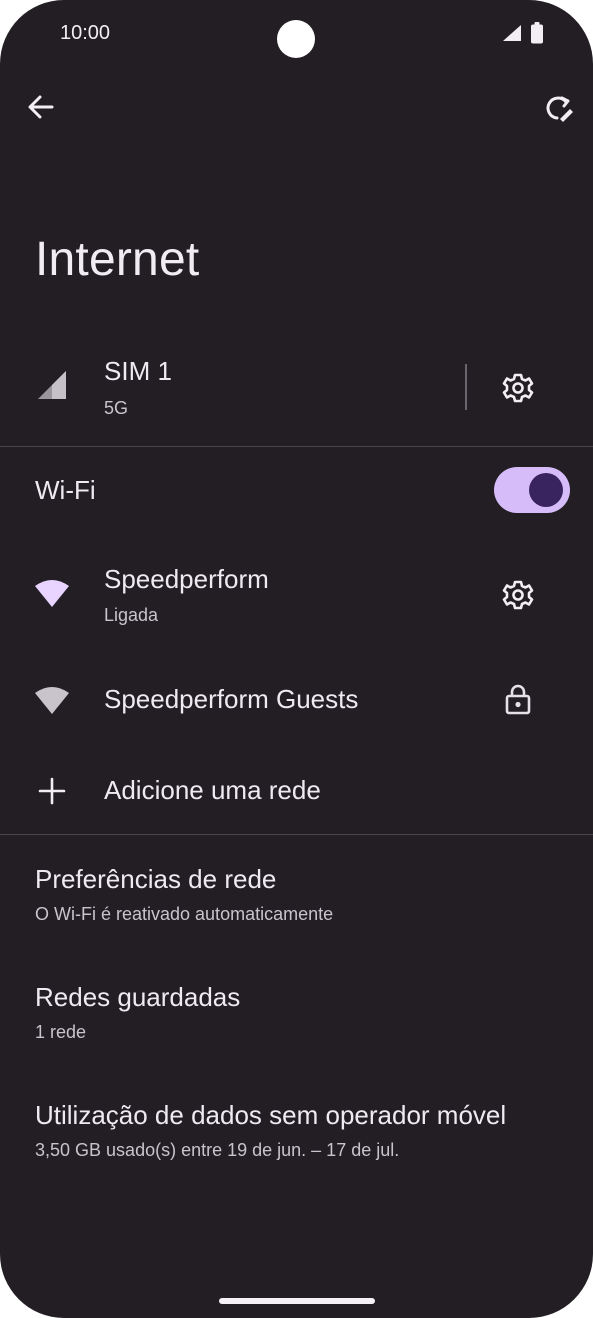  I want to click on wifi-label: Wi-Fi, so click(65, 490).